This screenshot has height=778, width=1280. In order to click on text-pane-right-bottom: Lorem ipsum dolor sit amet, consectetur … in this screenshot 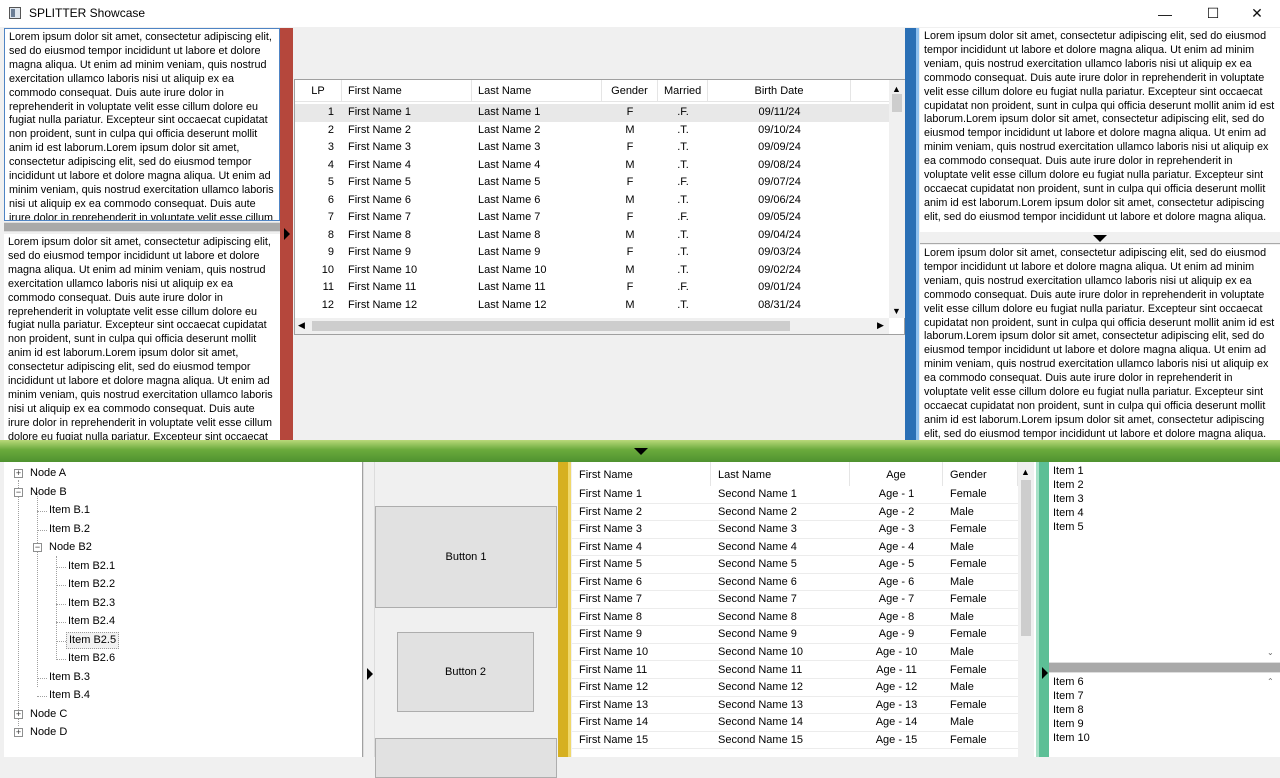, I will do `click(1100, 342)`.